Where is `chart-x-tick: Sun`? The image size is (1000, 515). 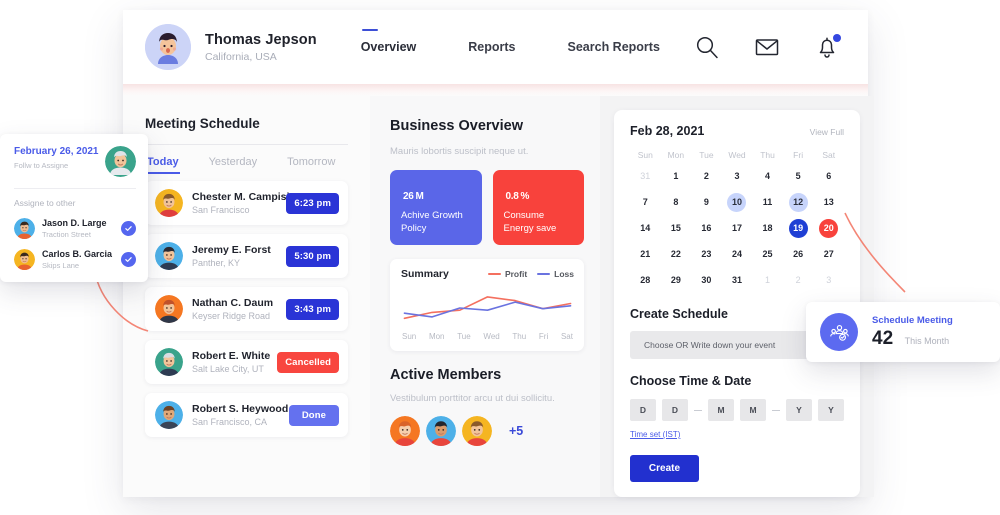
chart-x-tick: Sun is located at coordinates (409, 336).